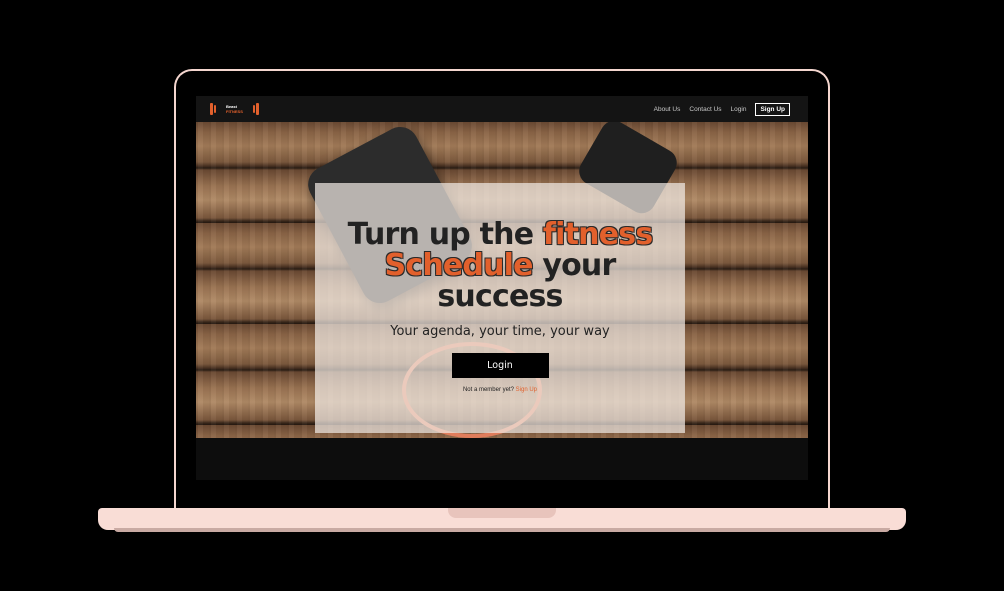 Image resolution: width=1004 pixels, height=591 pixels. What do you see at coordinates (722, 109) in the screenshot?
I see `nav-links: About Us Contact Us Login Sign Up` at bounding box center [722, 109].